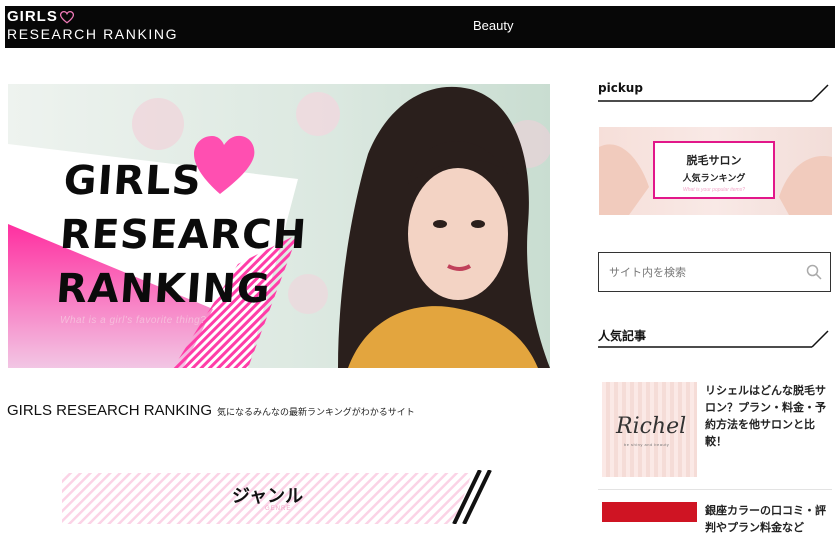  What do you see at coordinates (278, 509) in the screenshot?
I see `genre-sublabel: GENRE` at bounding box center [278, 509].